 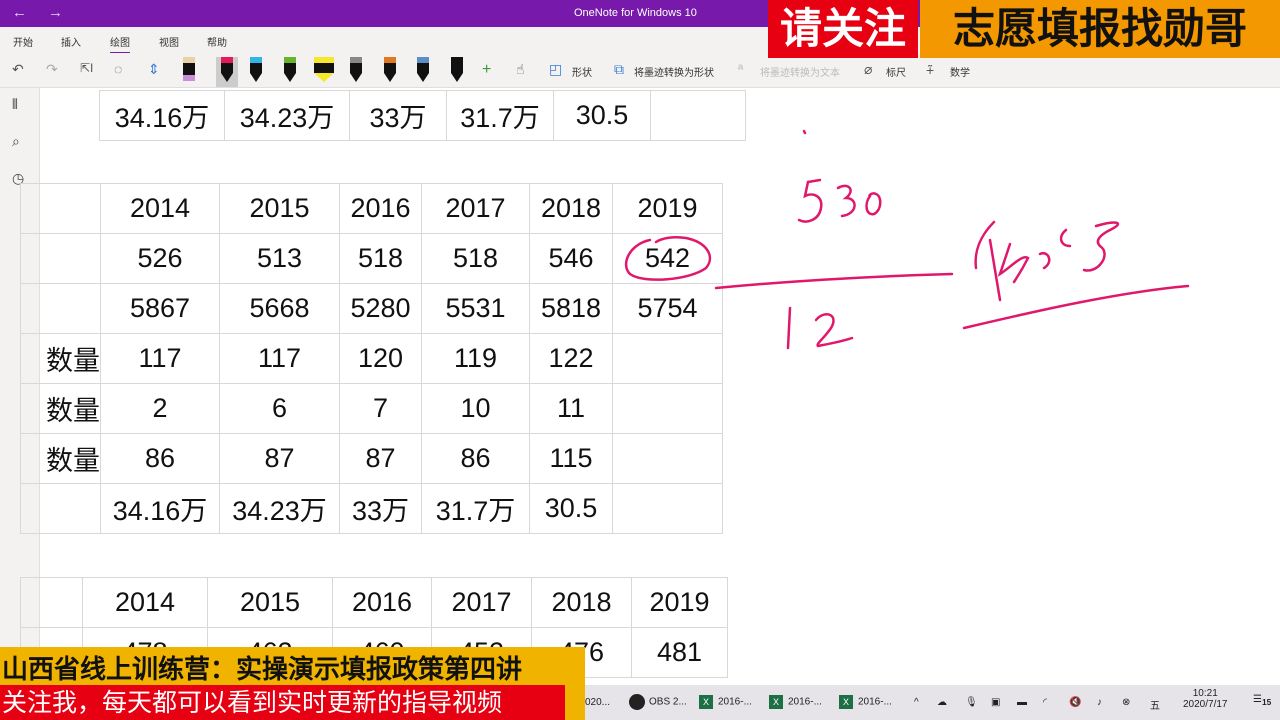 What do you see at coordinates (843, 29) in the screenshot?
I see `follow-badge: 请关注` at bounding box center [843, 29].